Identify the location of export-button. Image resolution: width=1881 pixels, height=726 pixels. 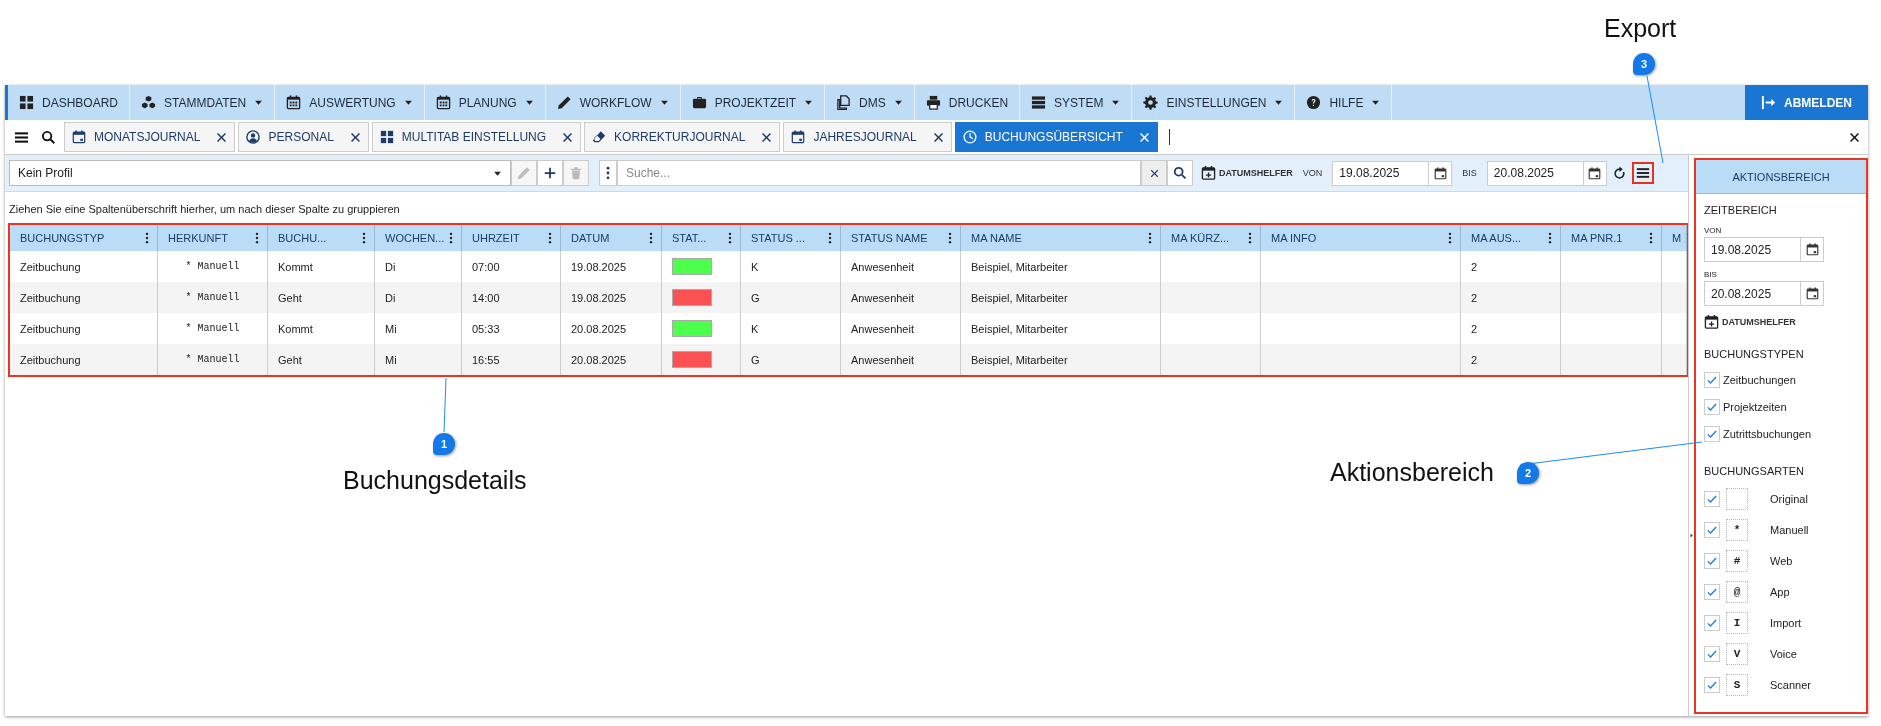
(1642, 173).